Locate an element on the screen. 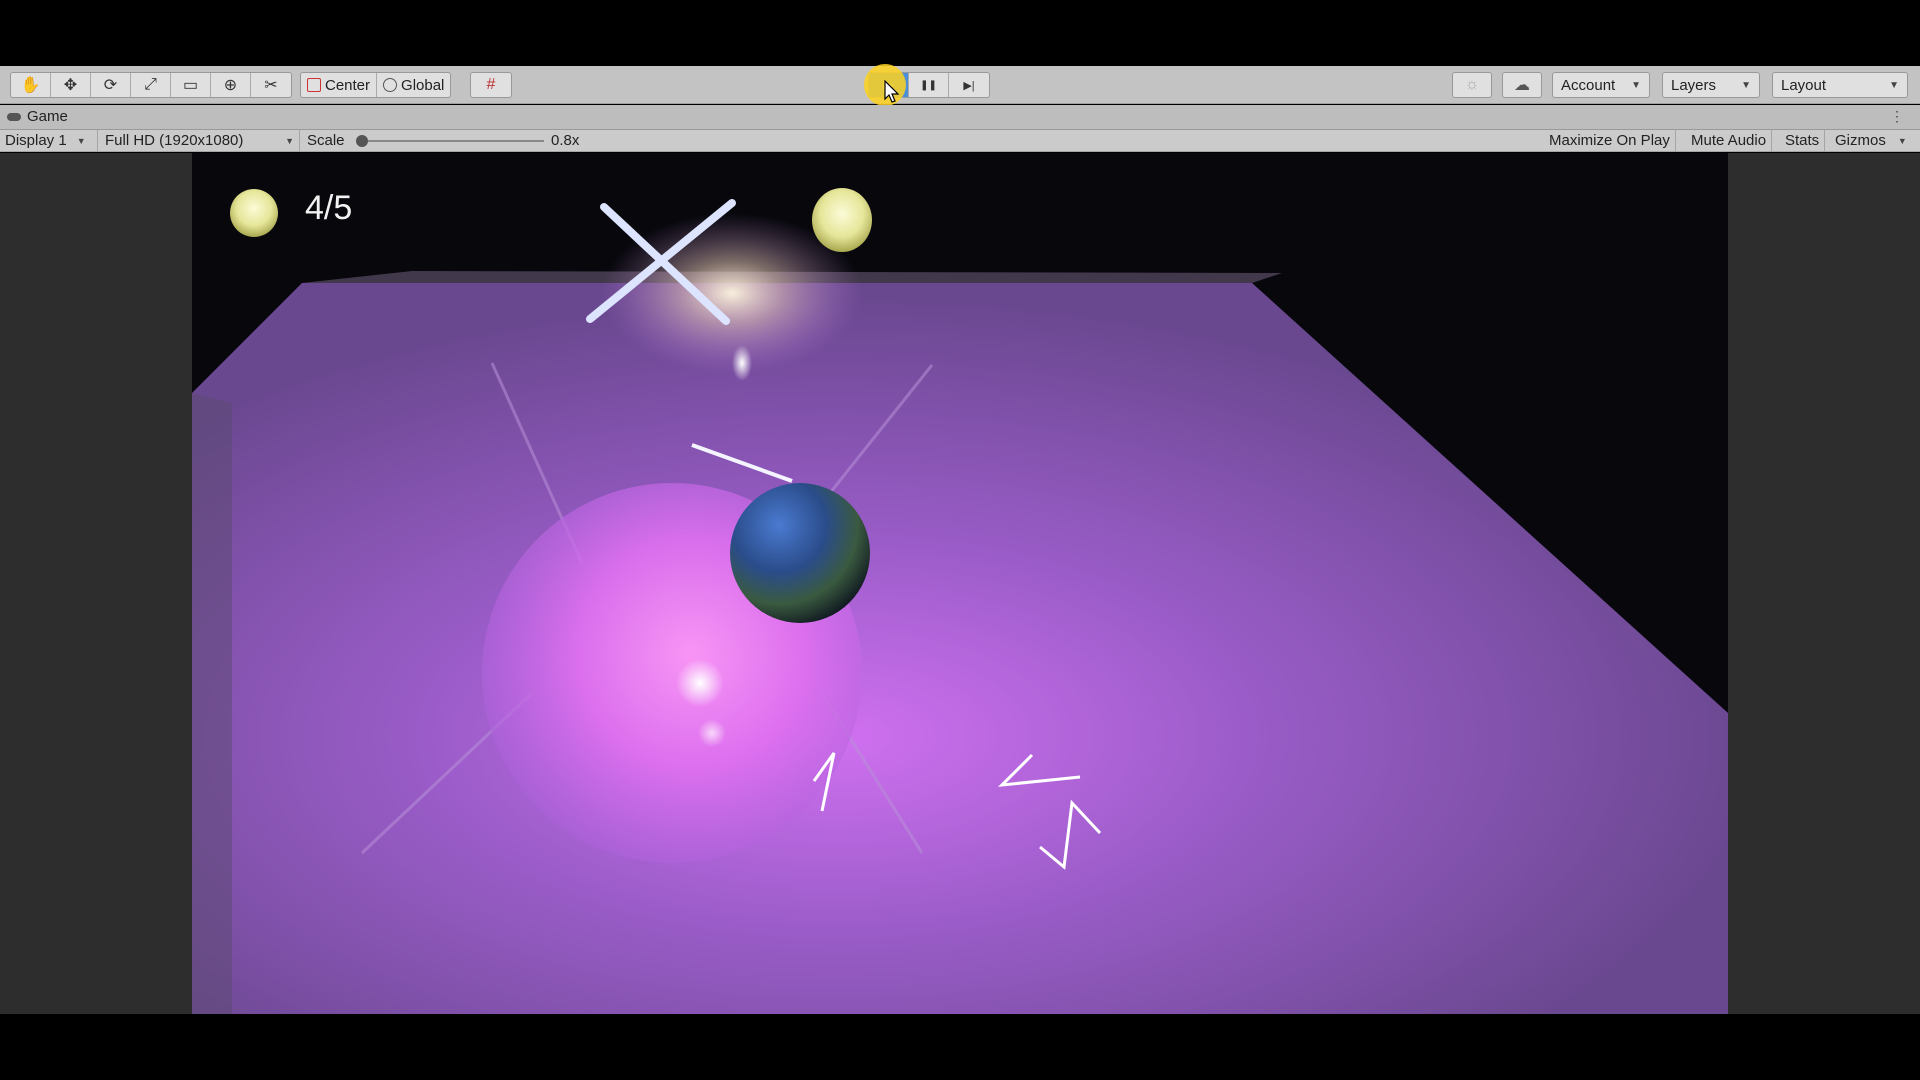 Image resolution: width=1920 pixels, height=1080 pixels. layers-label: Layers is located at coordinates (1694, 85).